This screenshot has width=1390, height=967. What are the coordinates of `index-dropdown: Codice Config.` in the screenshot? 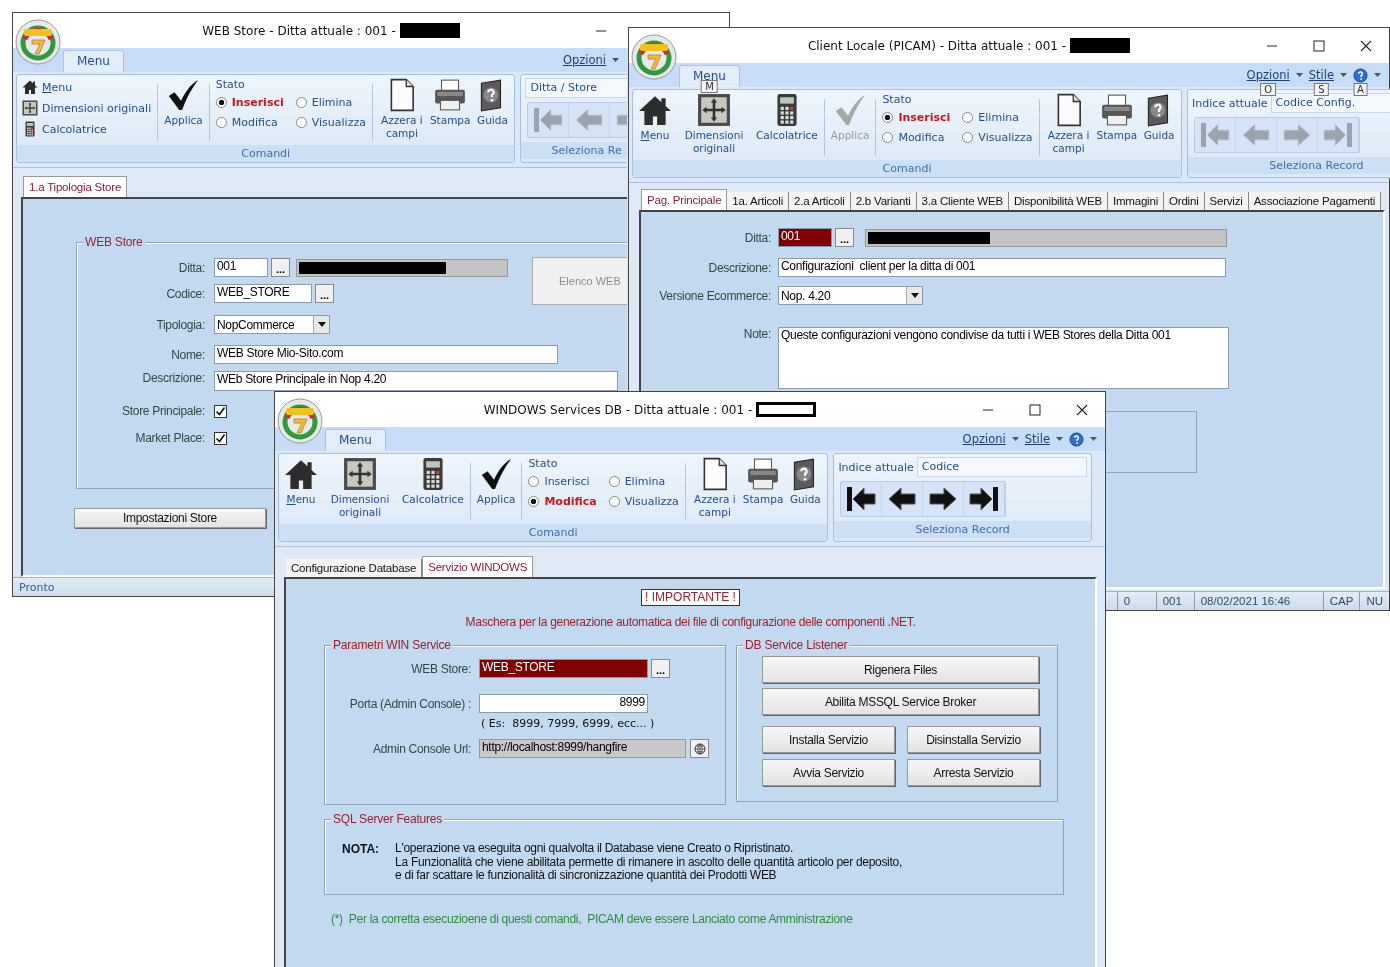 It's located at (1330, 103).